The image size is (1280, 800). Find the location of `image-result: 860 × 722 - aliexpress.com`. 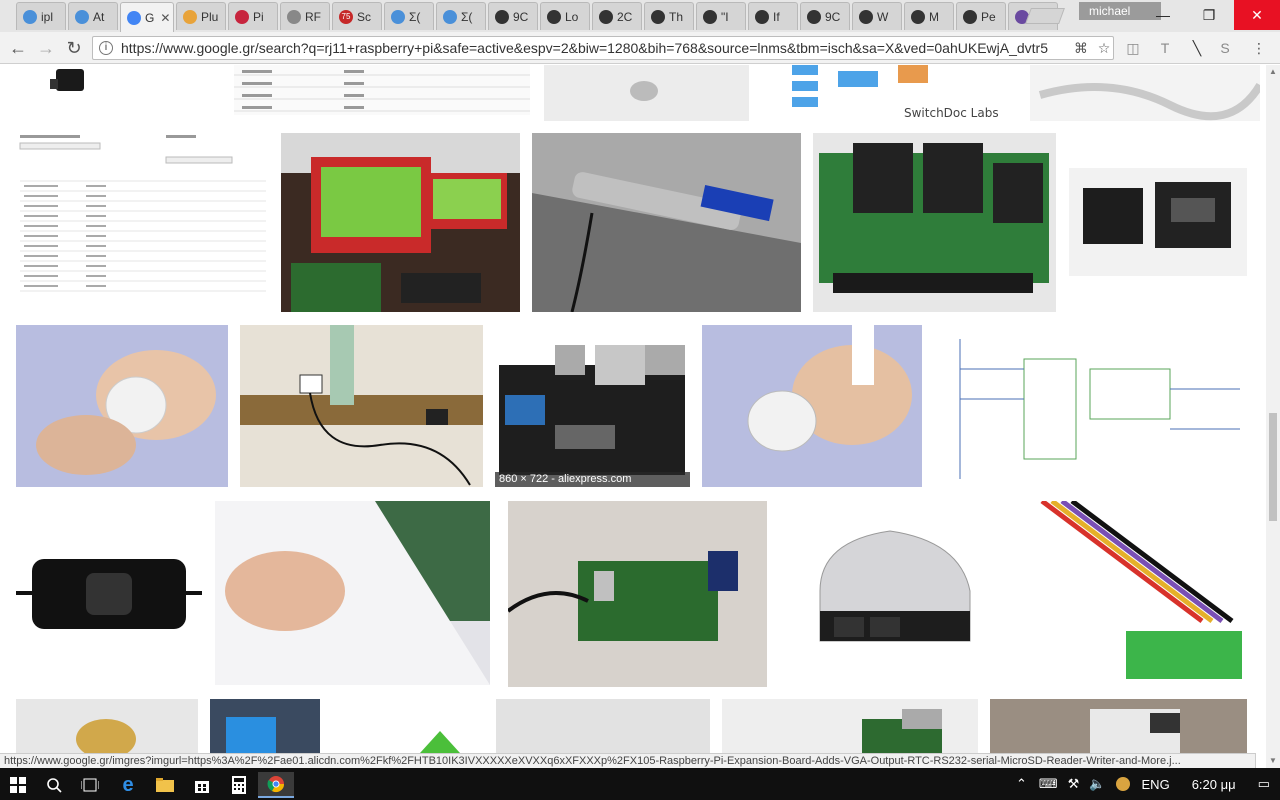

image-result: 860 × 722 - aliexpress.com is located at coordinates (592, 406).